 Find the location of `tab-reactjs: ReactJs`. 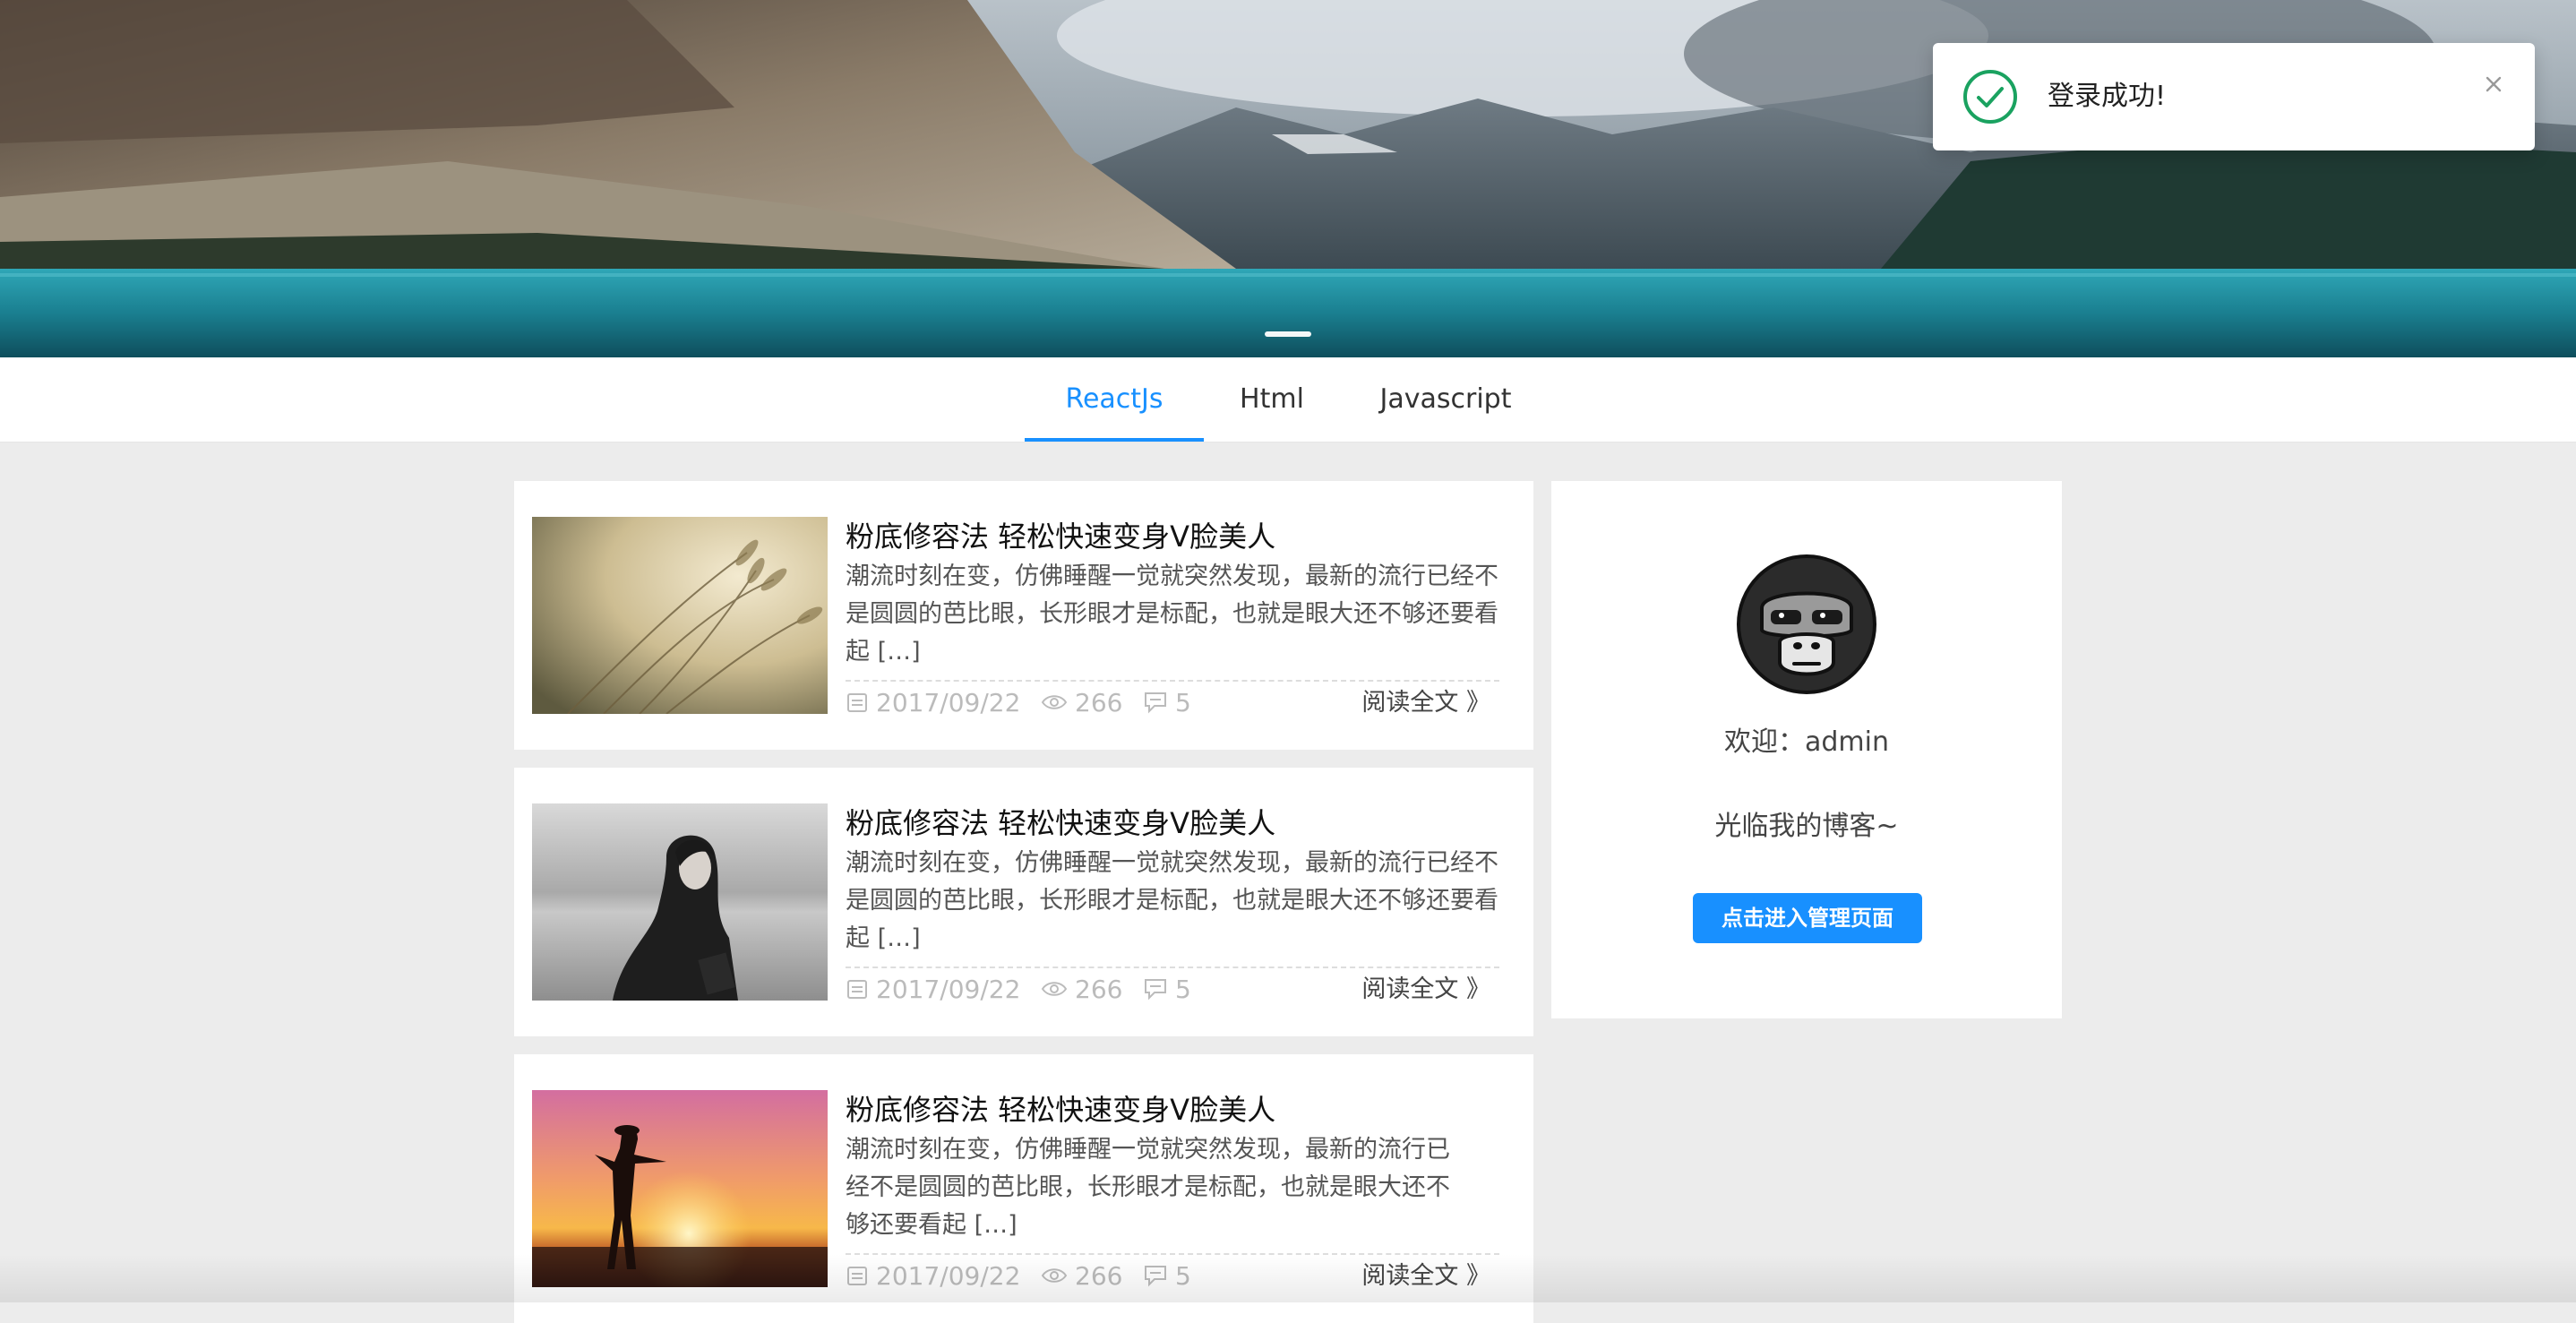

tab-reactjs: ReactJs is located at coordinates (1114, 400).